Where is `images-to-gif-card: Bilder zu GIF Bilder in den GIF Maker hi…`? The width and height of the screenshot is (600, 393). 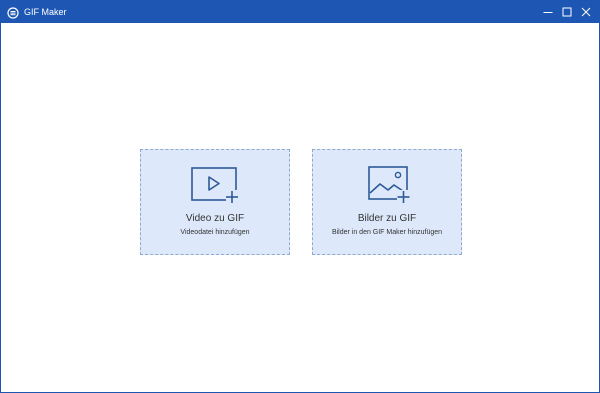 images-to-gif-card: Bilder zu GIF Bilder in den GIF Maker hi… is located at coordinates (387, 202).